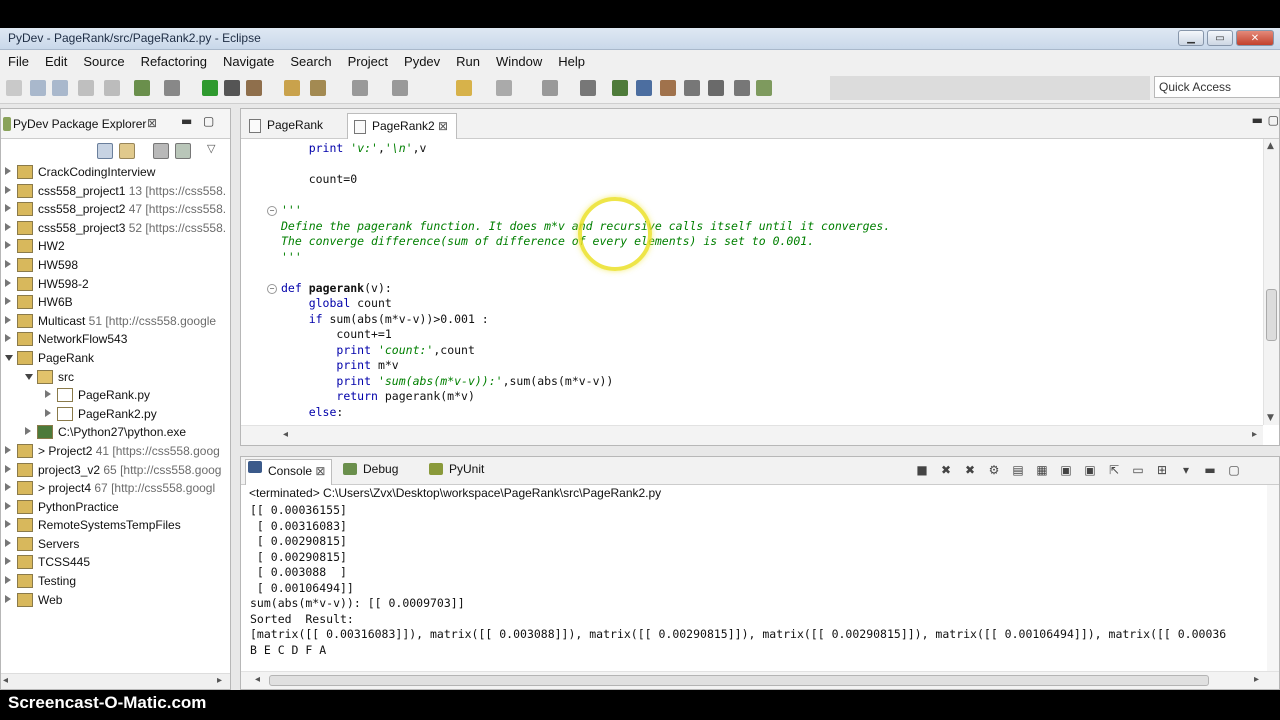 The height and width of the screenshot is (720, 1280). Describe the element at coordinates (588, 88) in the screenshot. I see `perspective-icon` at that location.